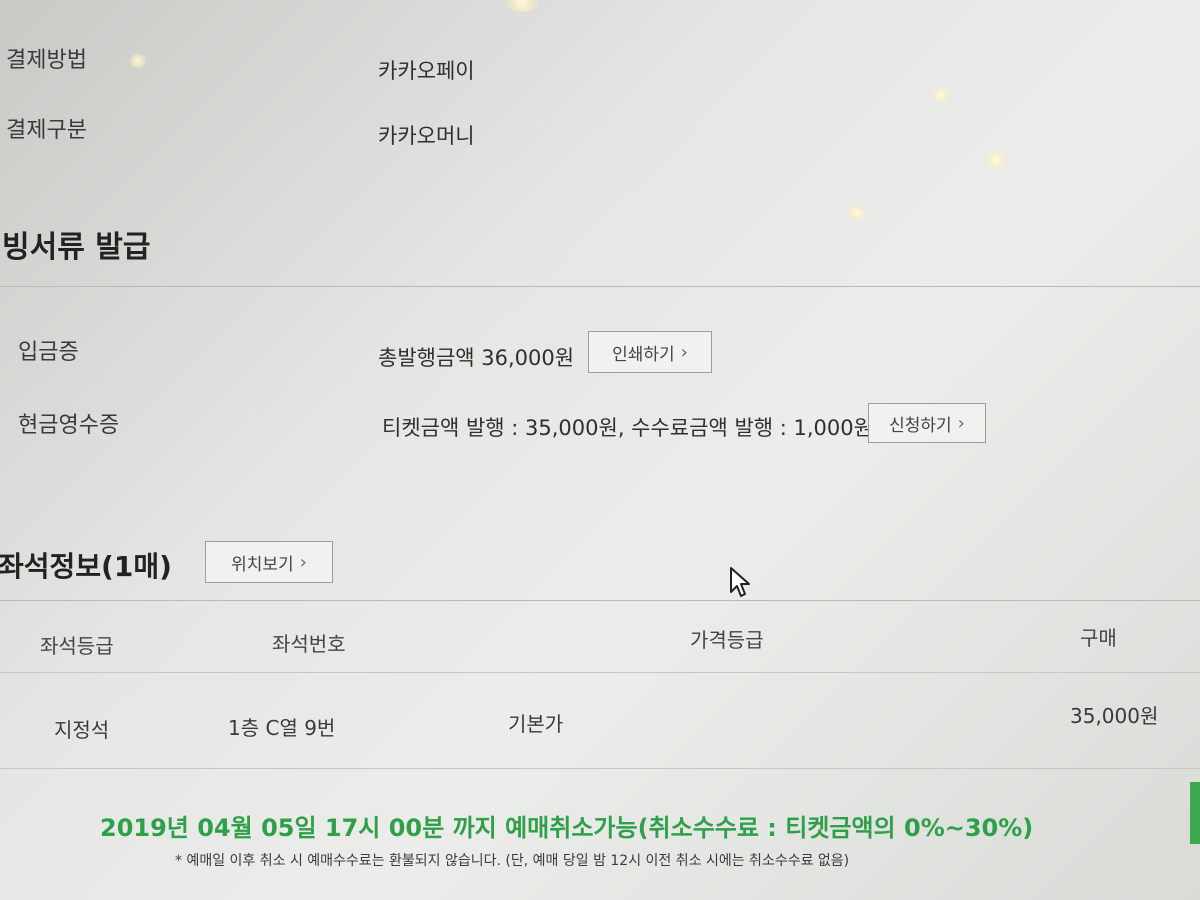 The width and height of the screenshot is (1200, 900). Describe the element at coordinates (282, 728) in the screenshot. I see `seat-number-cell: 1층 C열 9번` at that location.